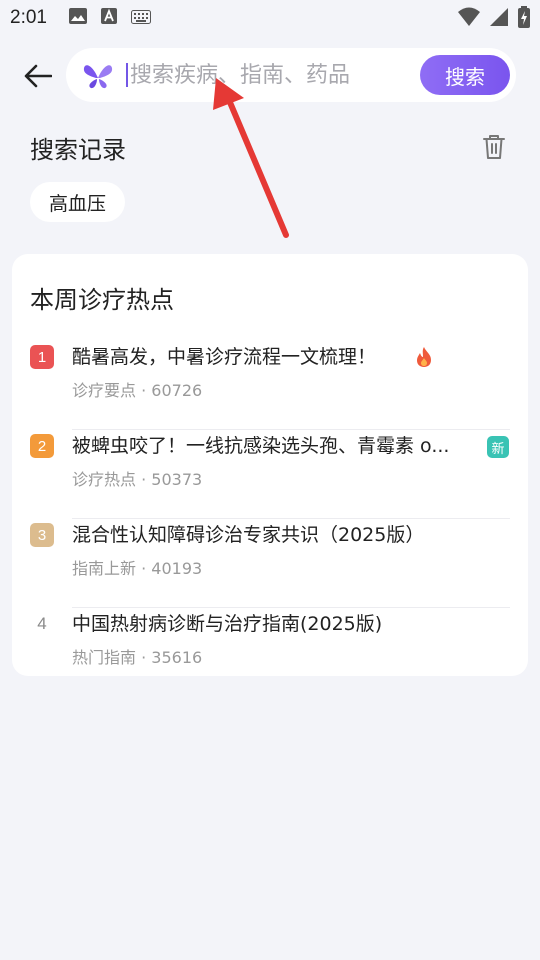 This screenshot has width=540, height=960. Describe the element at coordinates (78, 150) in the screenshot. I see `history-title: 搜索记录` at that location.